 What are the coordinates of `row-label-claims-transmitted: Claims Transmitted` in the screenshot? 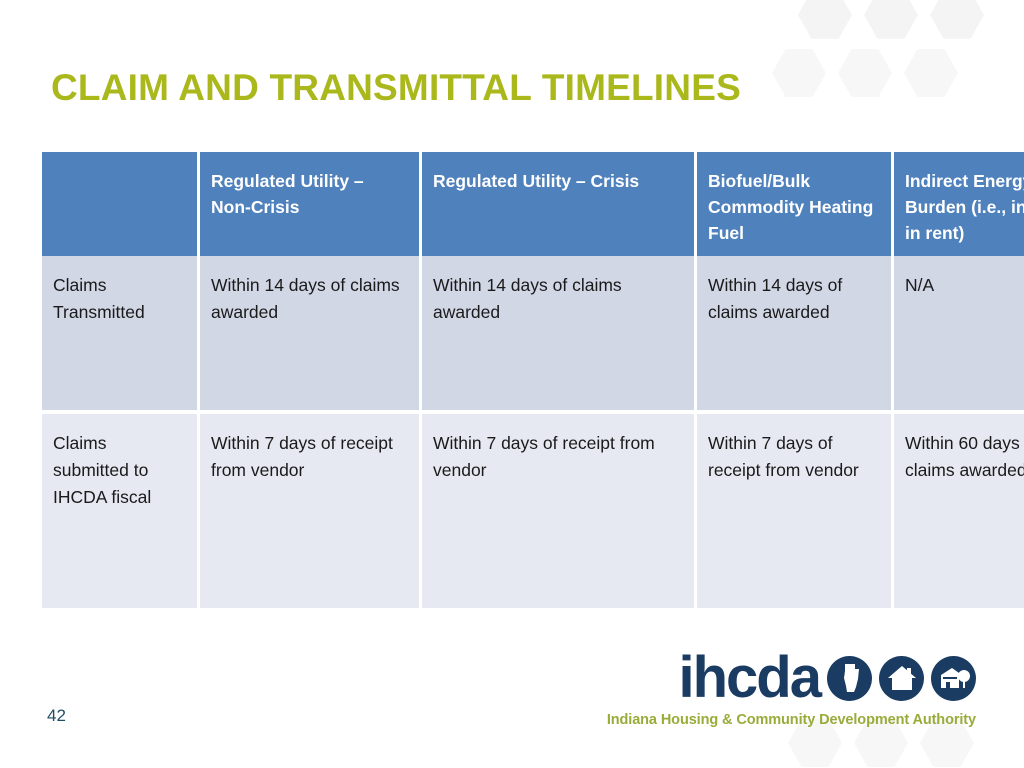 It's located at (121, 335).